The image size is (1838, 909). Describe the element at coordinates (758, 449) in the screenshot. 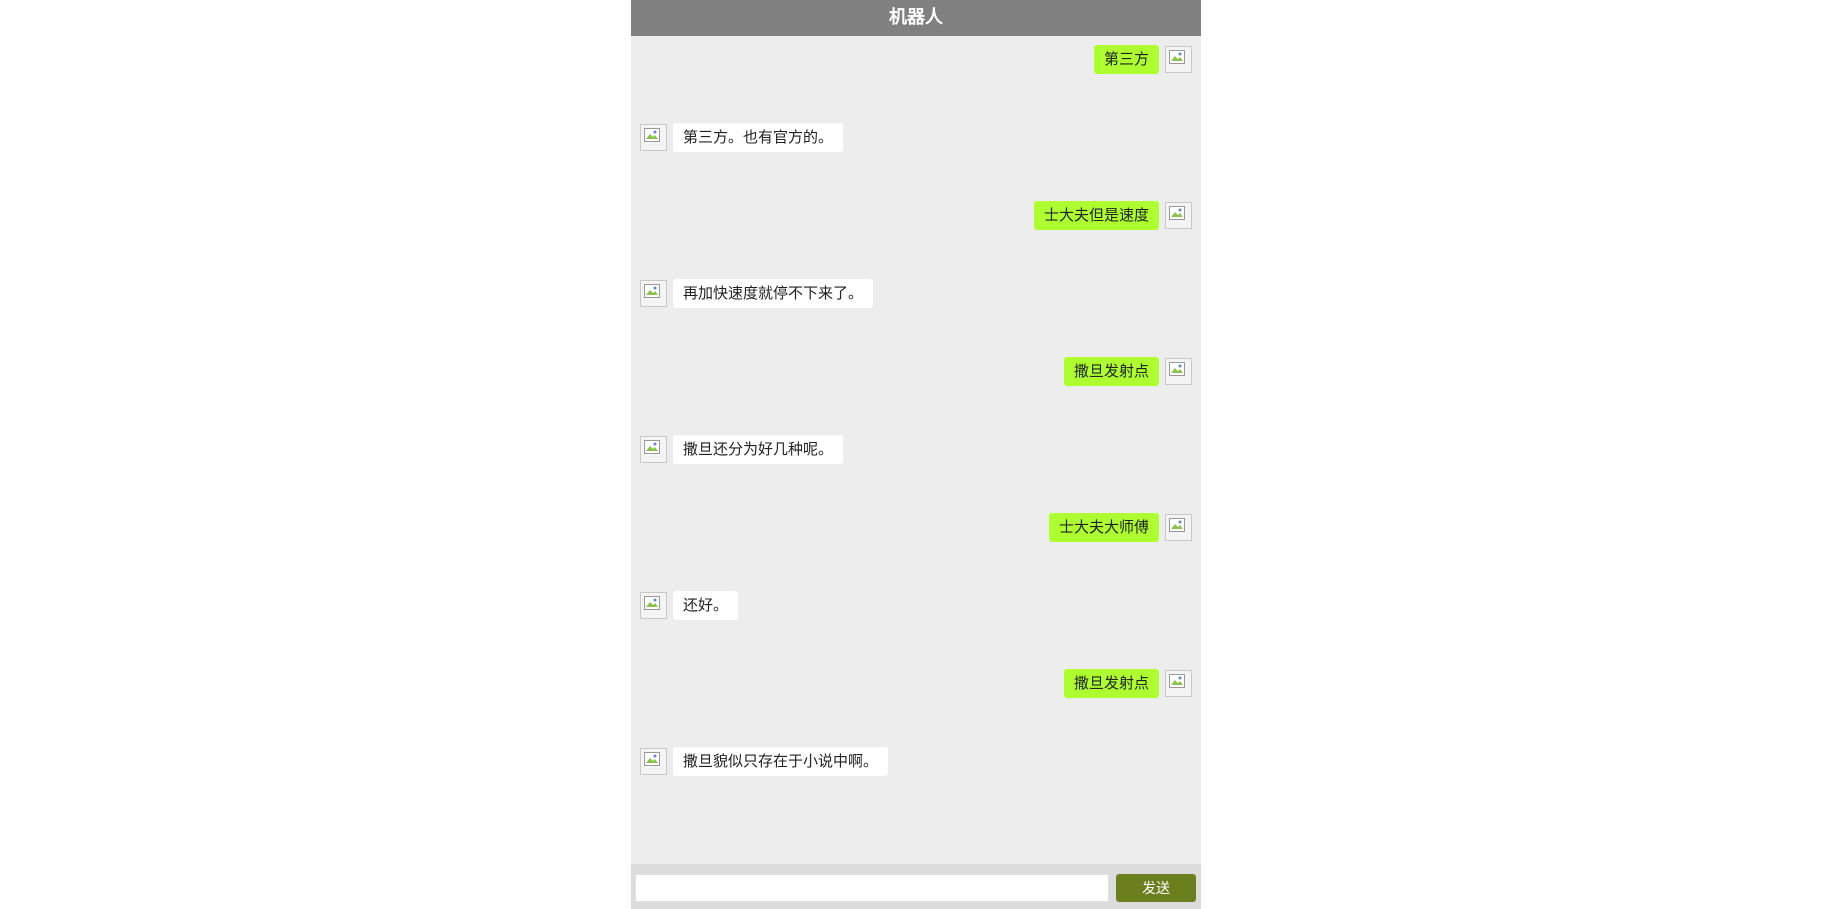

I see `bot-message-bubble: 撒旦还分为好几种呢。` at that location.